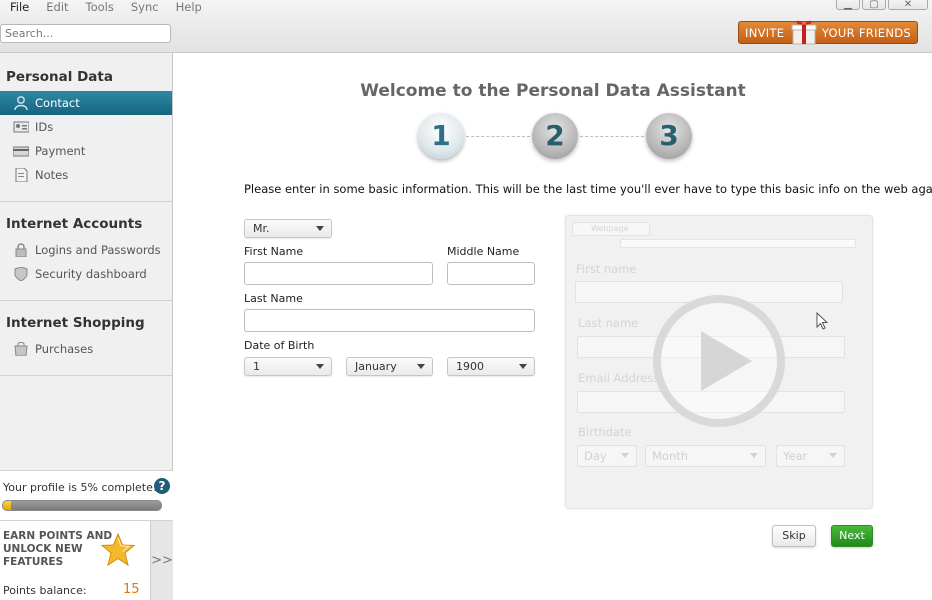 This screenshot has height=600, width=932. Describe the element at coordinates (619, 378) in the screenshot. I see `video-email-label: Email Address` at that location.